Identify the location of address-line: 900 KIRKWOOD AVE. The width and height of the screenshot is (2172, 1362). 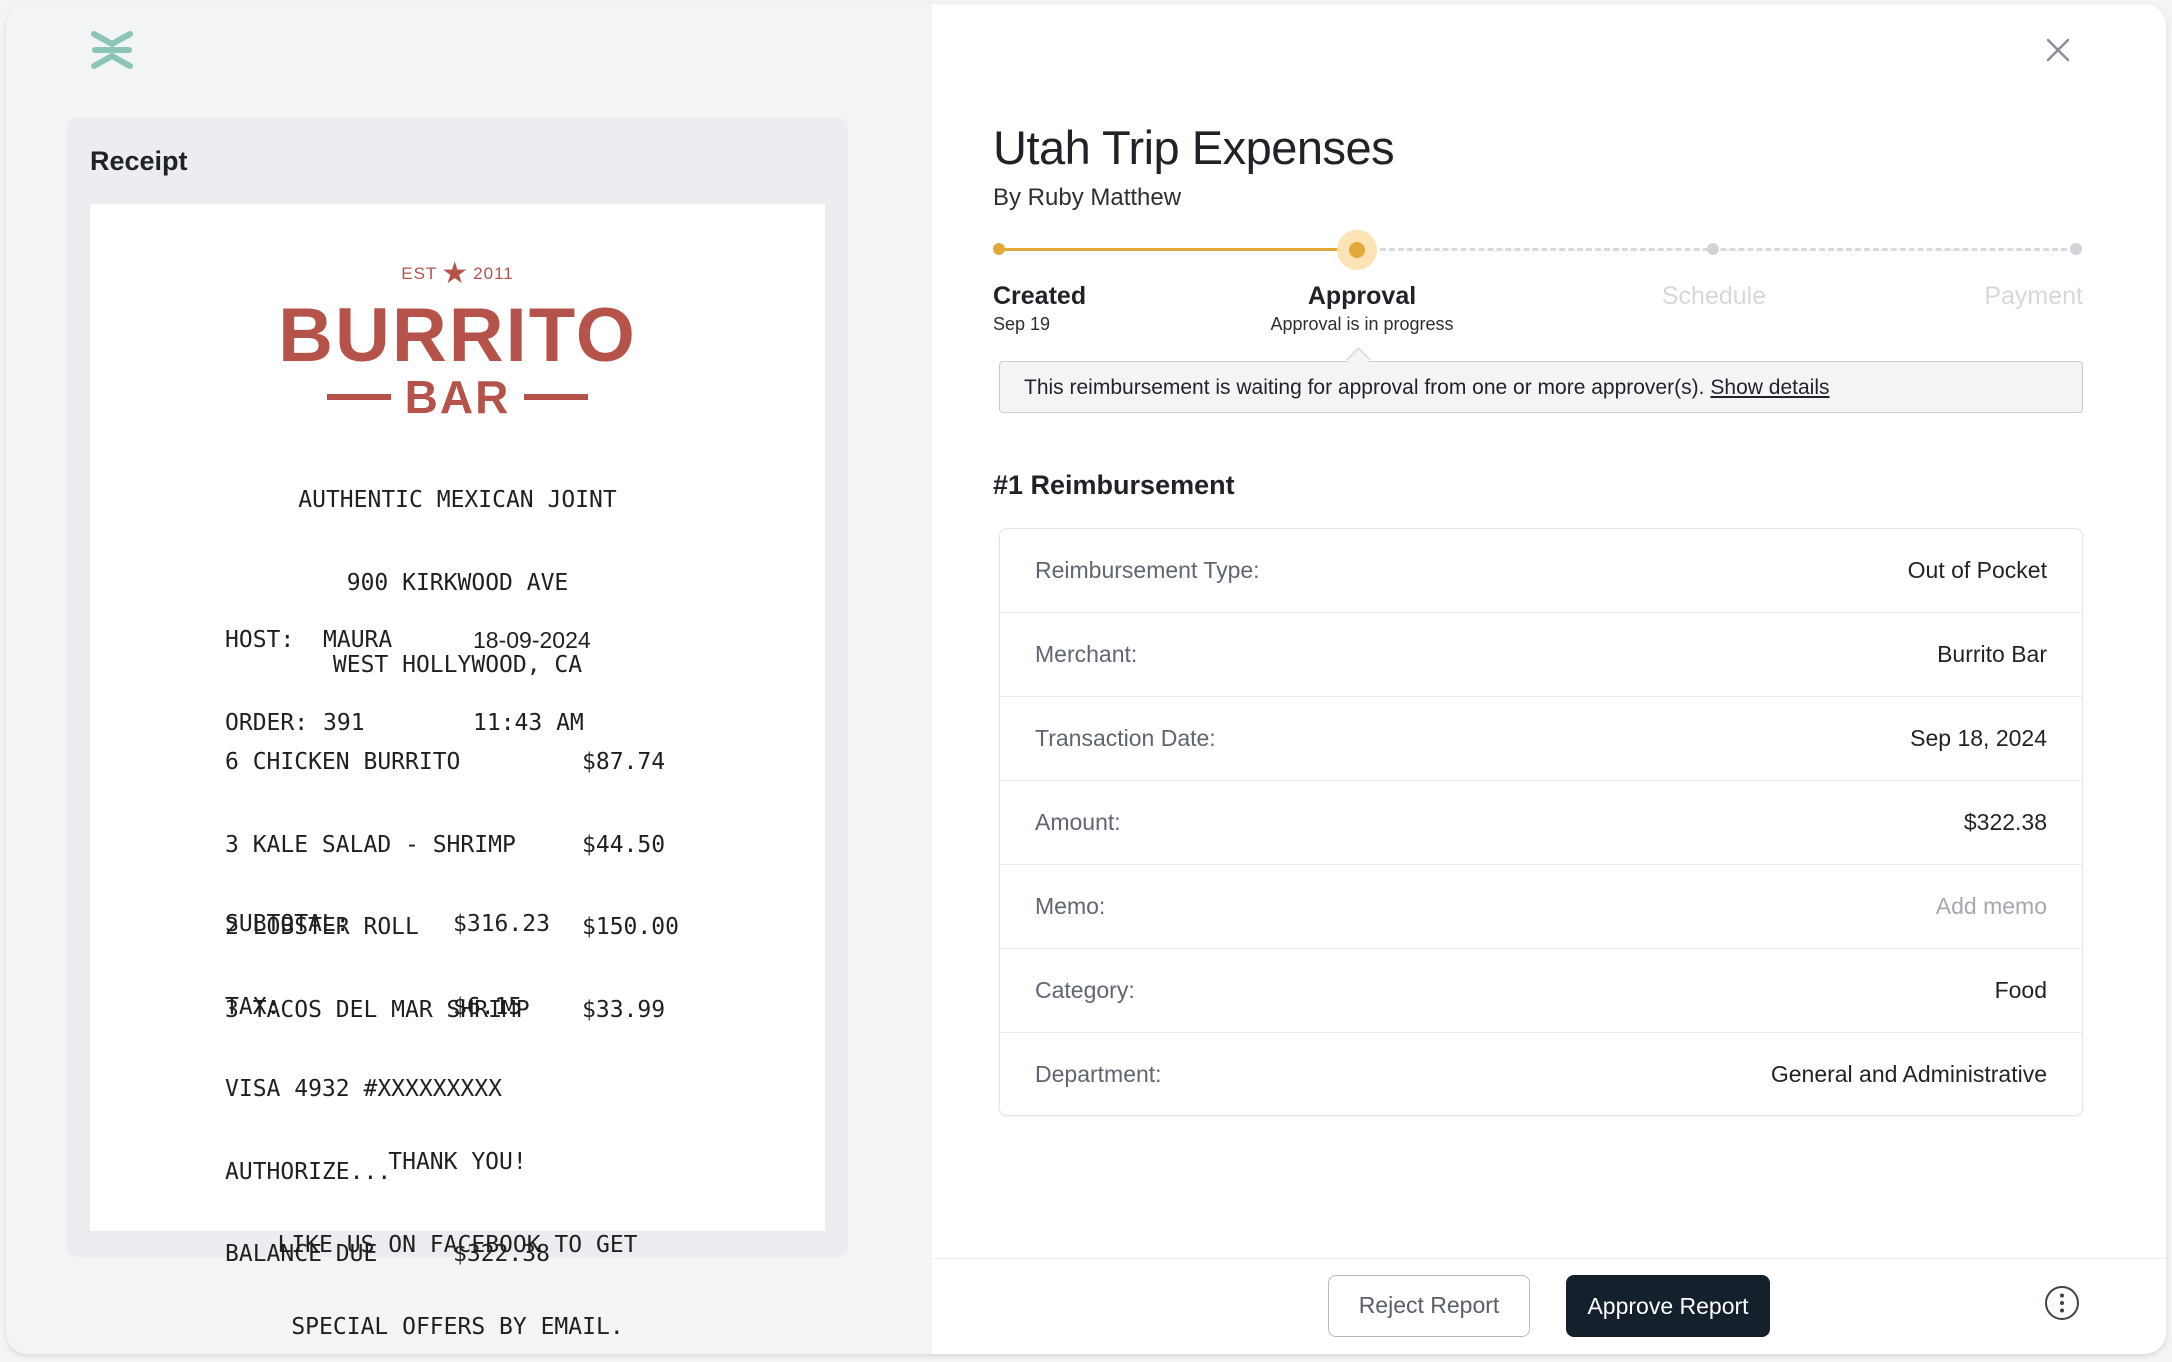
(457, 582).